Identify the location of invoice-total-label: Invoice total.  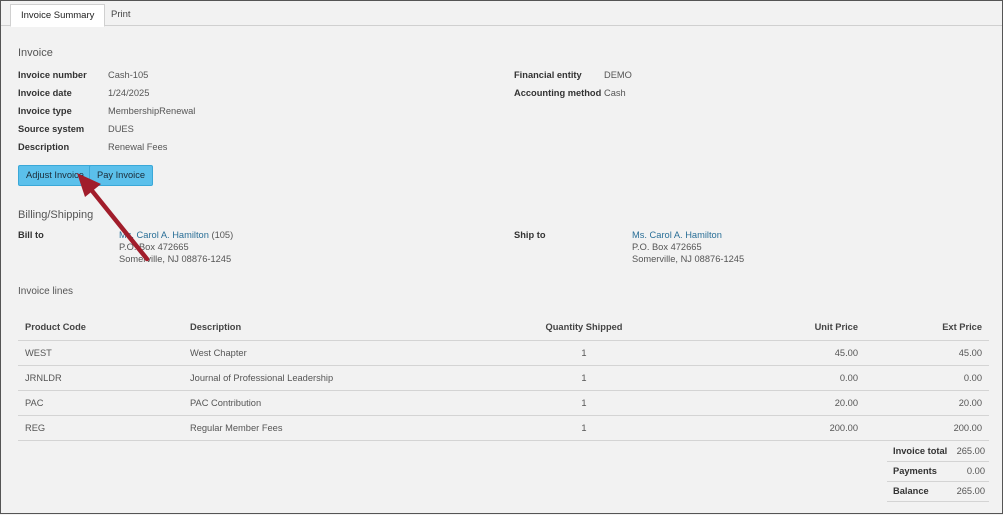
(920, 451).